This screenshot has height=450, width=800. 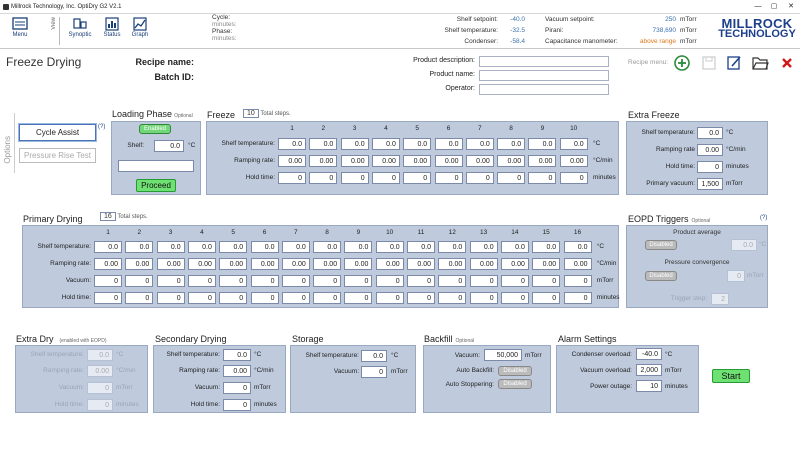 I want to click on recipe-name-field, so click(x=273, y=62).